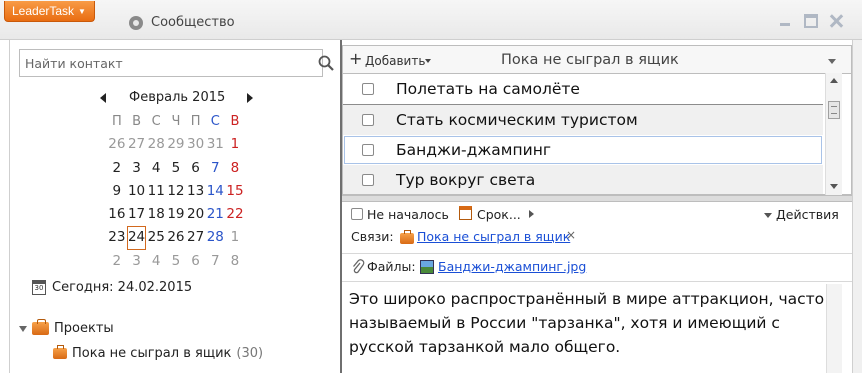  What do you see at coordinates (235, 191) in the screenshot?
I see `calendar-day: 15` at bounding box center [235, 191].